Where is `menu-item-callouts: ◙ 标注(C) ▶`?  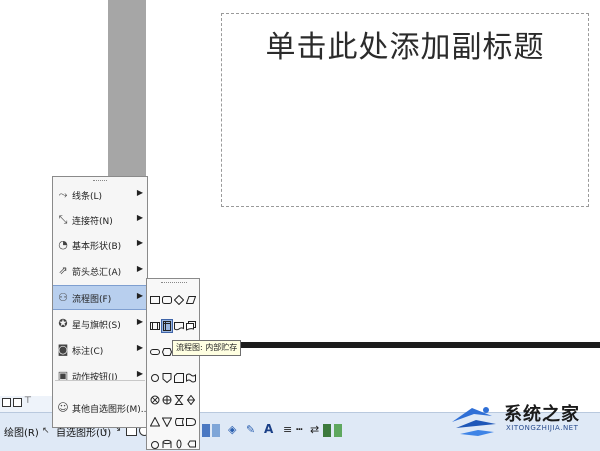 menu-item-callouts: ◙ 标注(C) ▶ is located at coordinates (100, 350).